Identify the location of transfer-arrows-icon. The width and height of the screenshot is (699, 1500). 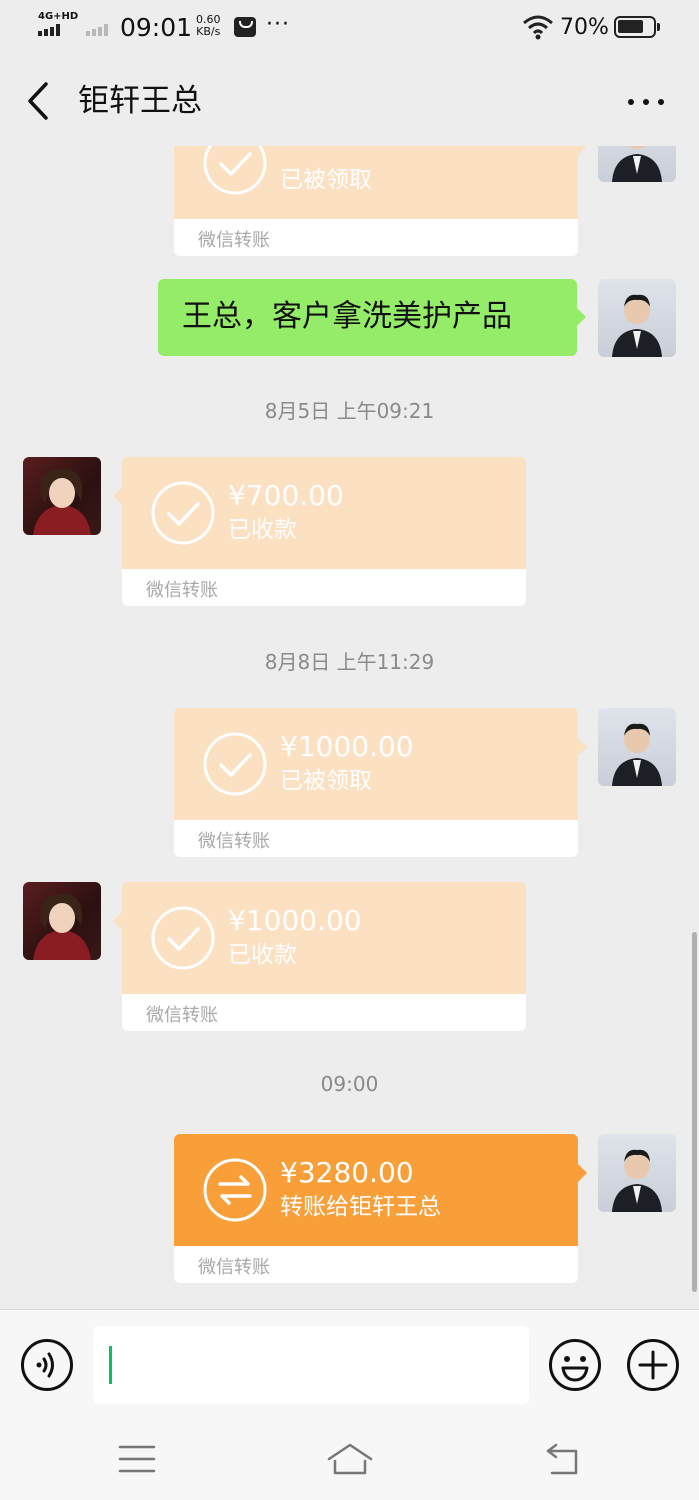
(235, 1190).